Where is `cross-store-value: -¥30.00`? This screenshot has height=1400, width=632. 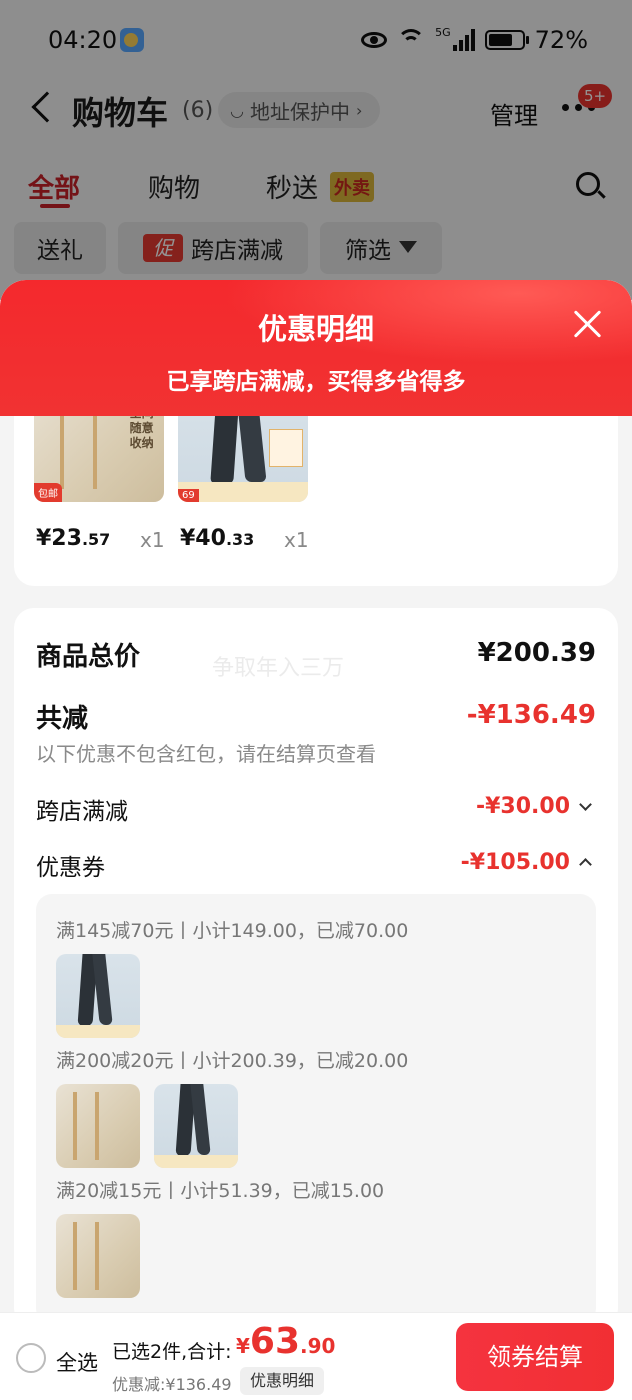
cross-store-value: -¥30.00 is located at coordinates (523, 806).